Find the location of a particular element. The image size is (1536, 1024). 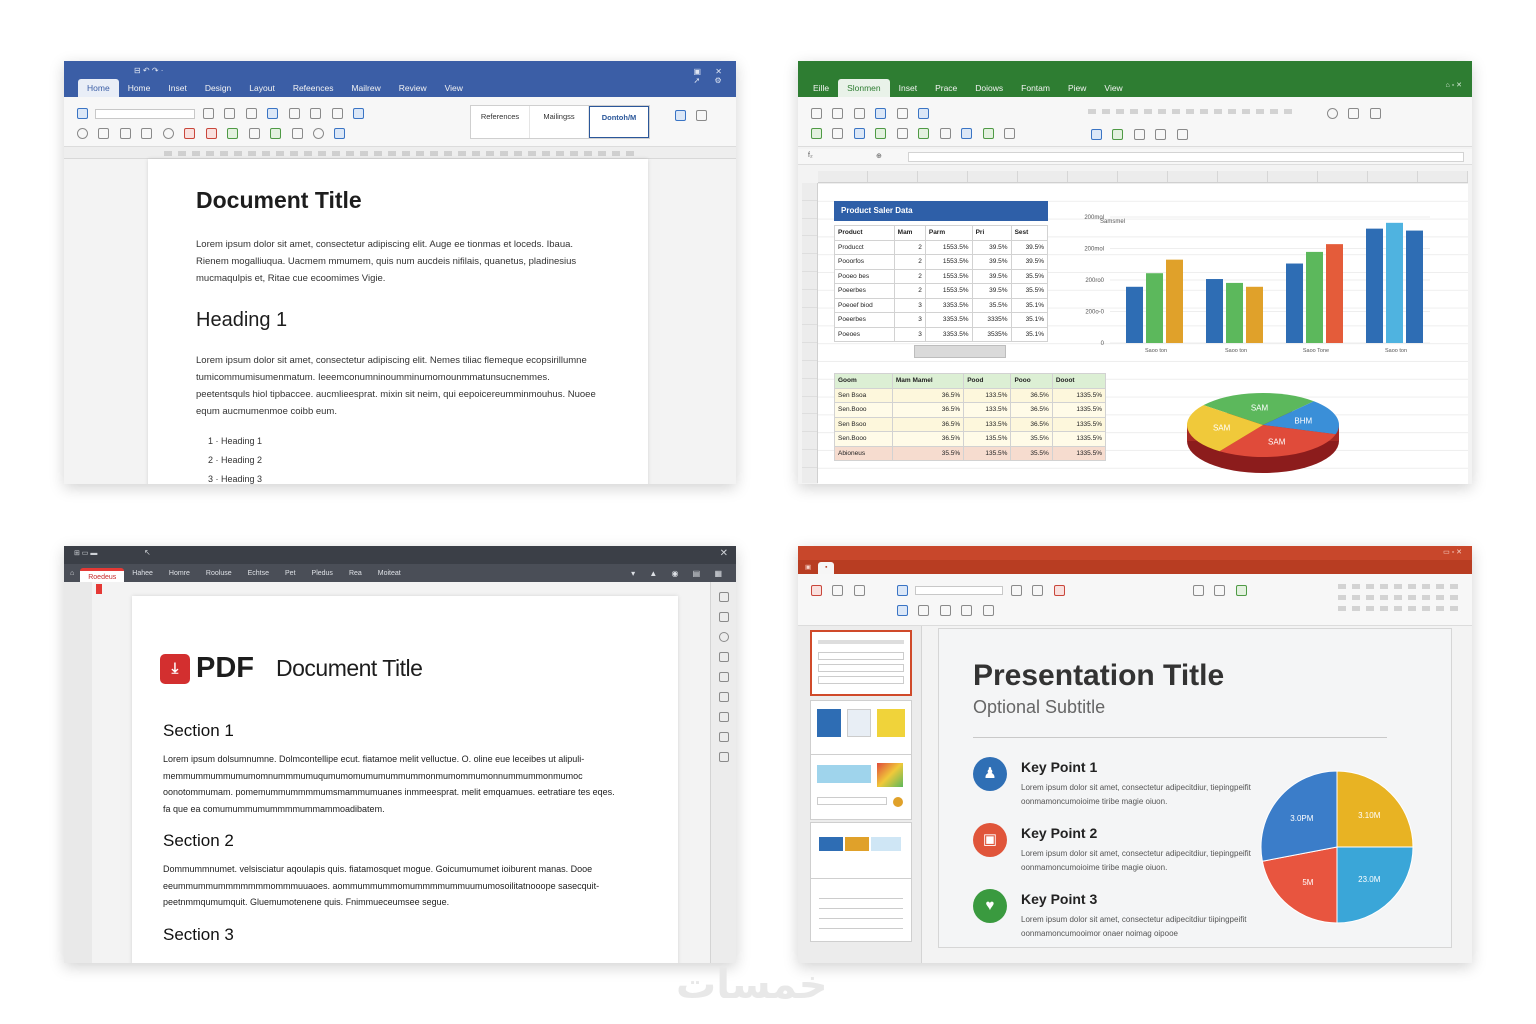

table-row: Poeerbes 2 1553.5% 39.5% 35.5% is located at coordinates (941, 291).